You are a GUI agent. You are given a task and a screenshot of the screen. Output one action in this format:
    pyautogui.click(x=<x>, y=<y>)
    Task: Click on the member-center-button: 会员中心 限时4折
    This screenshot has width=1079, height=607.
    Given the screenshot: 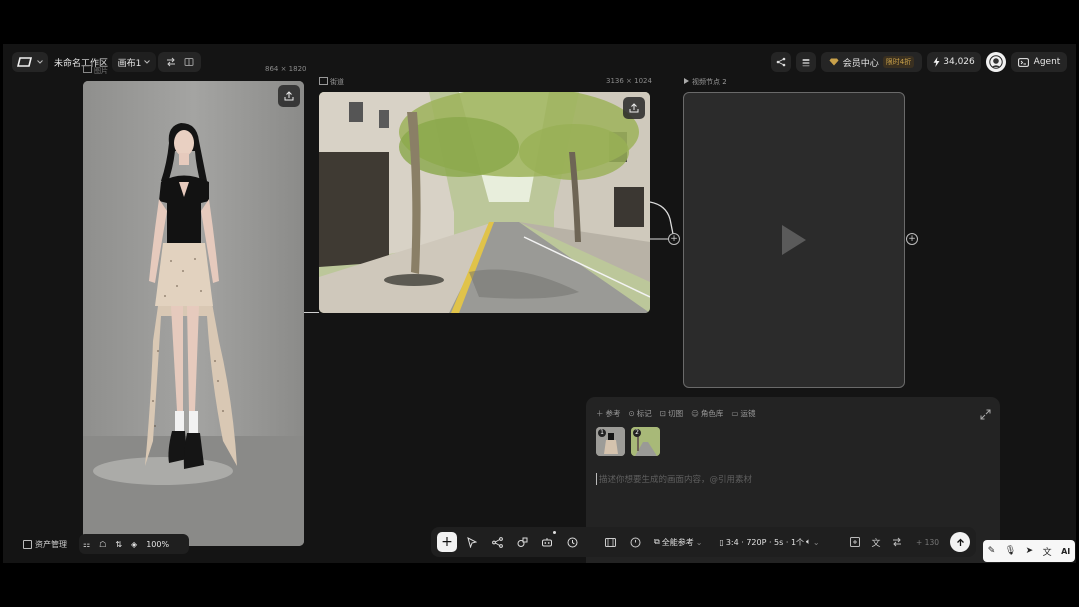 What is the action you would take?
    pyautogui.click(x=871, y=62)
    